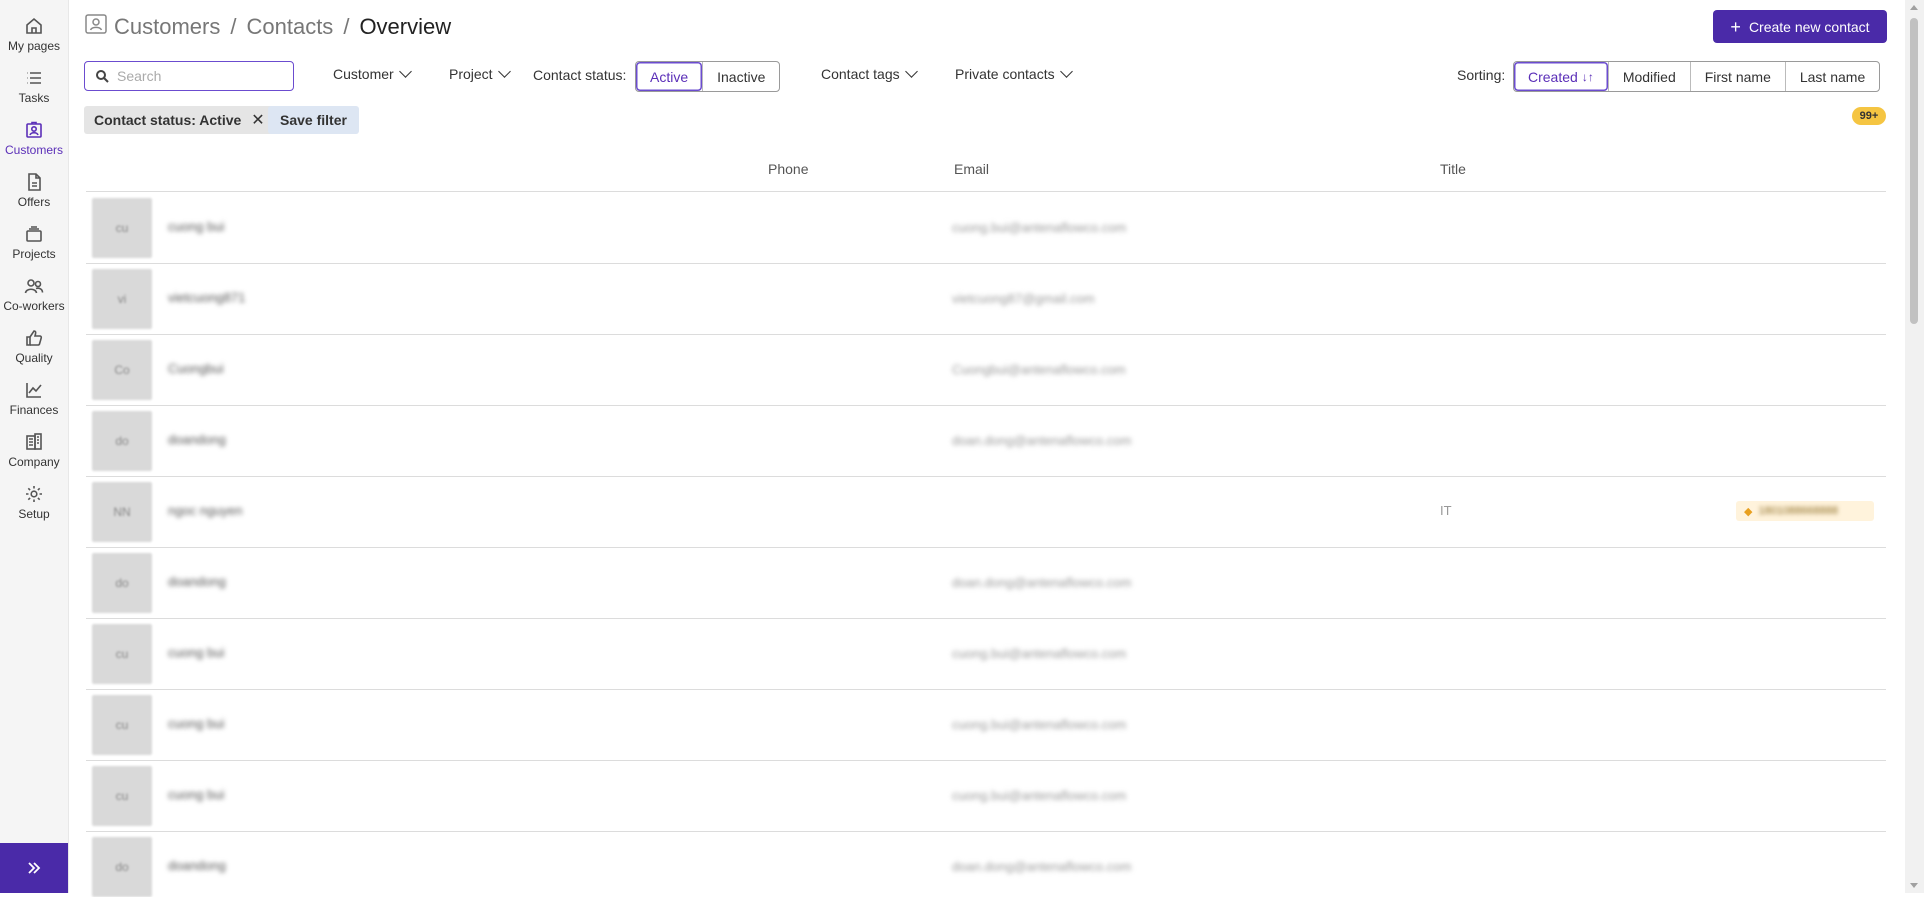 The image size is (1924, 897). Describe the element at coordinates (102, 76) in the screenshot. I see `search-icon` at that location.